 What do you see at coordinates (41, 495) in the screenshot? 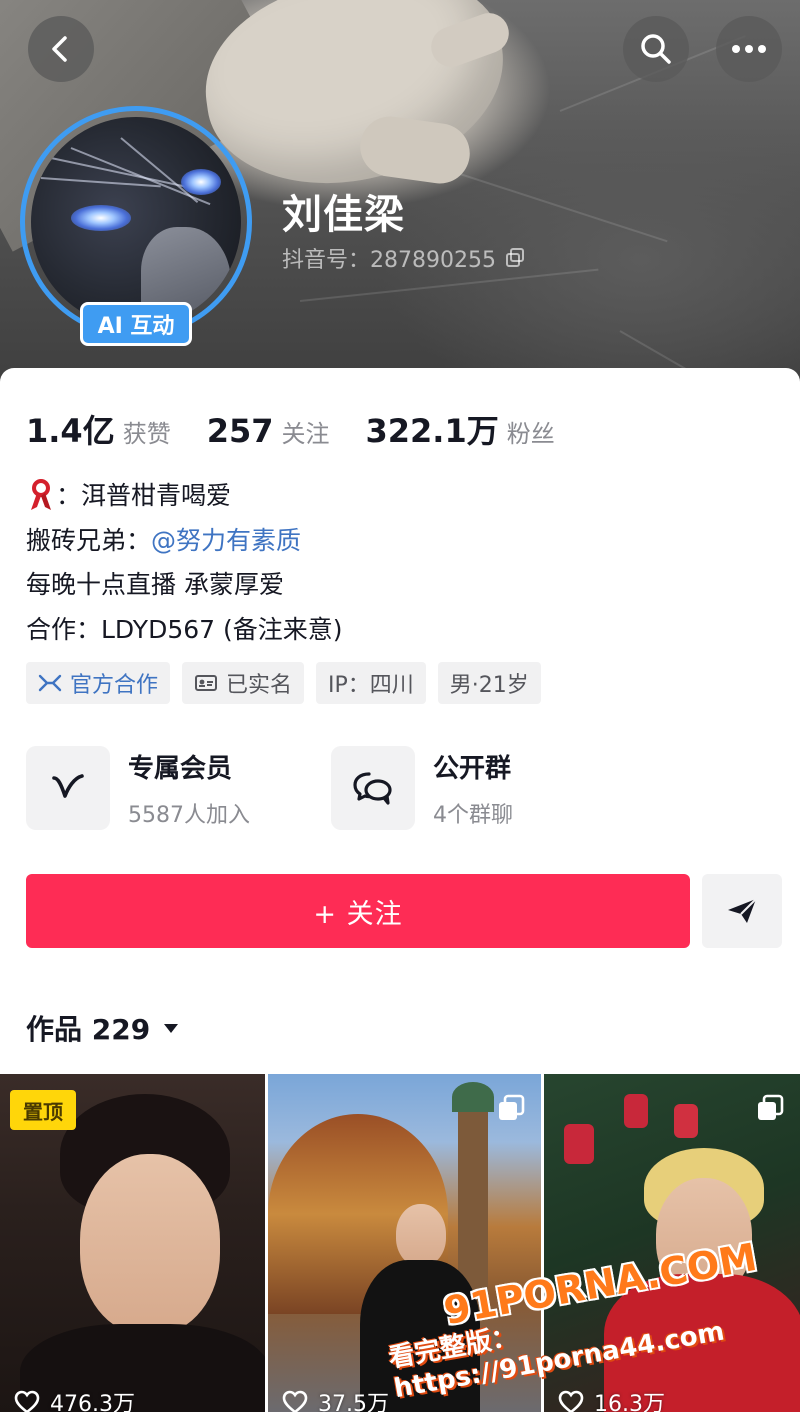
I see `red-ribbon-icon` at bounding box center [41, 495].